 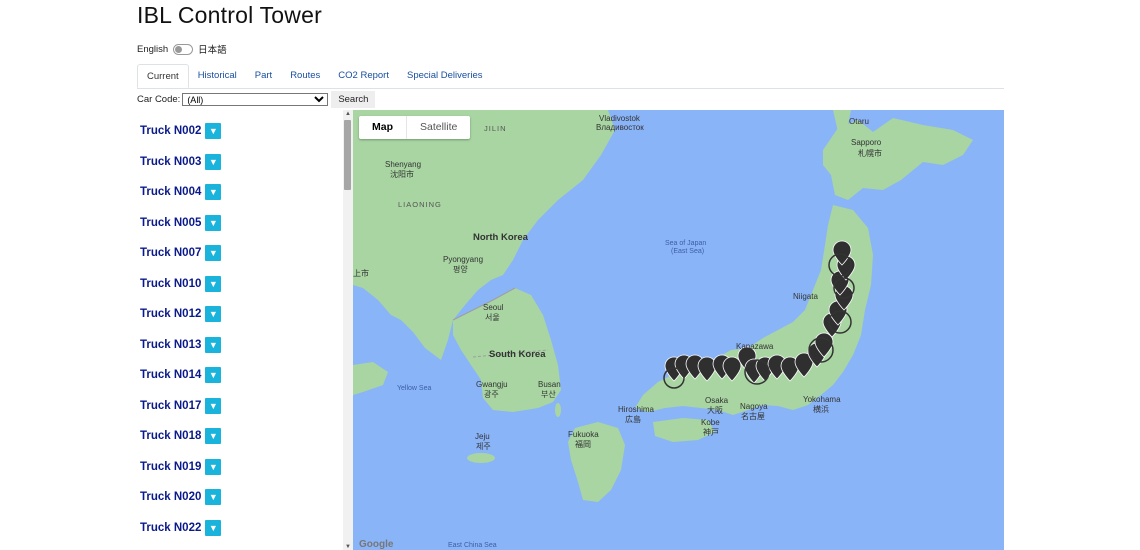 What do you see at coordinates (170, 528) in the screenshot?
I see `truck-link: Truck N022` at bounding box center [170, 528].